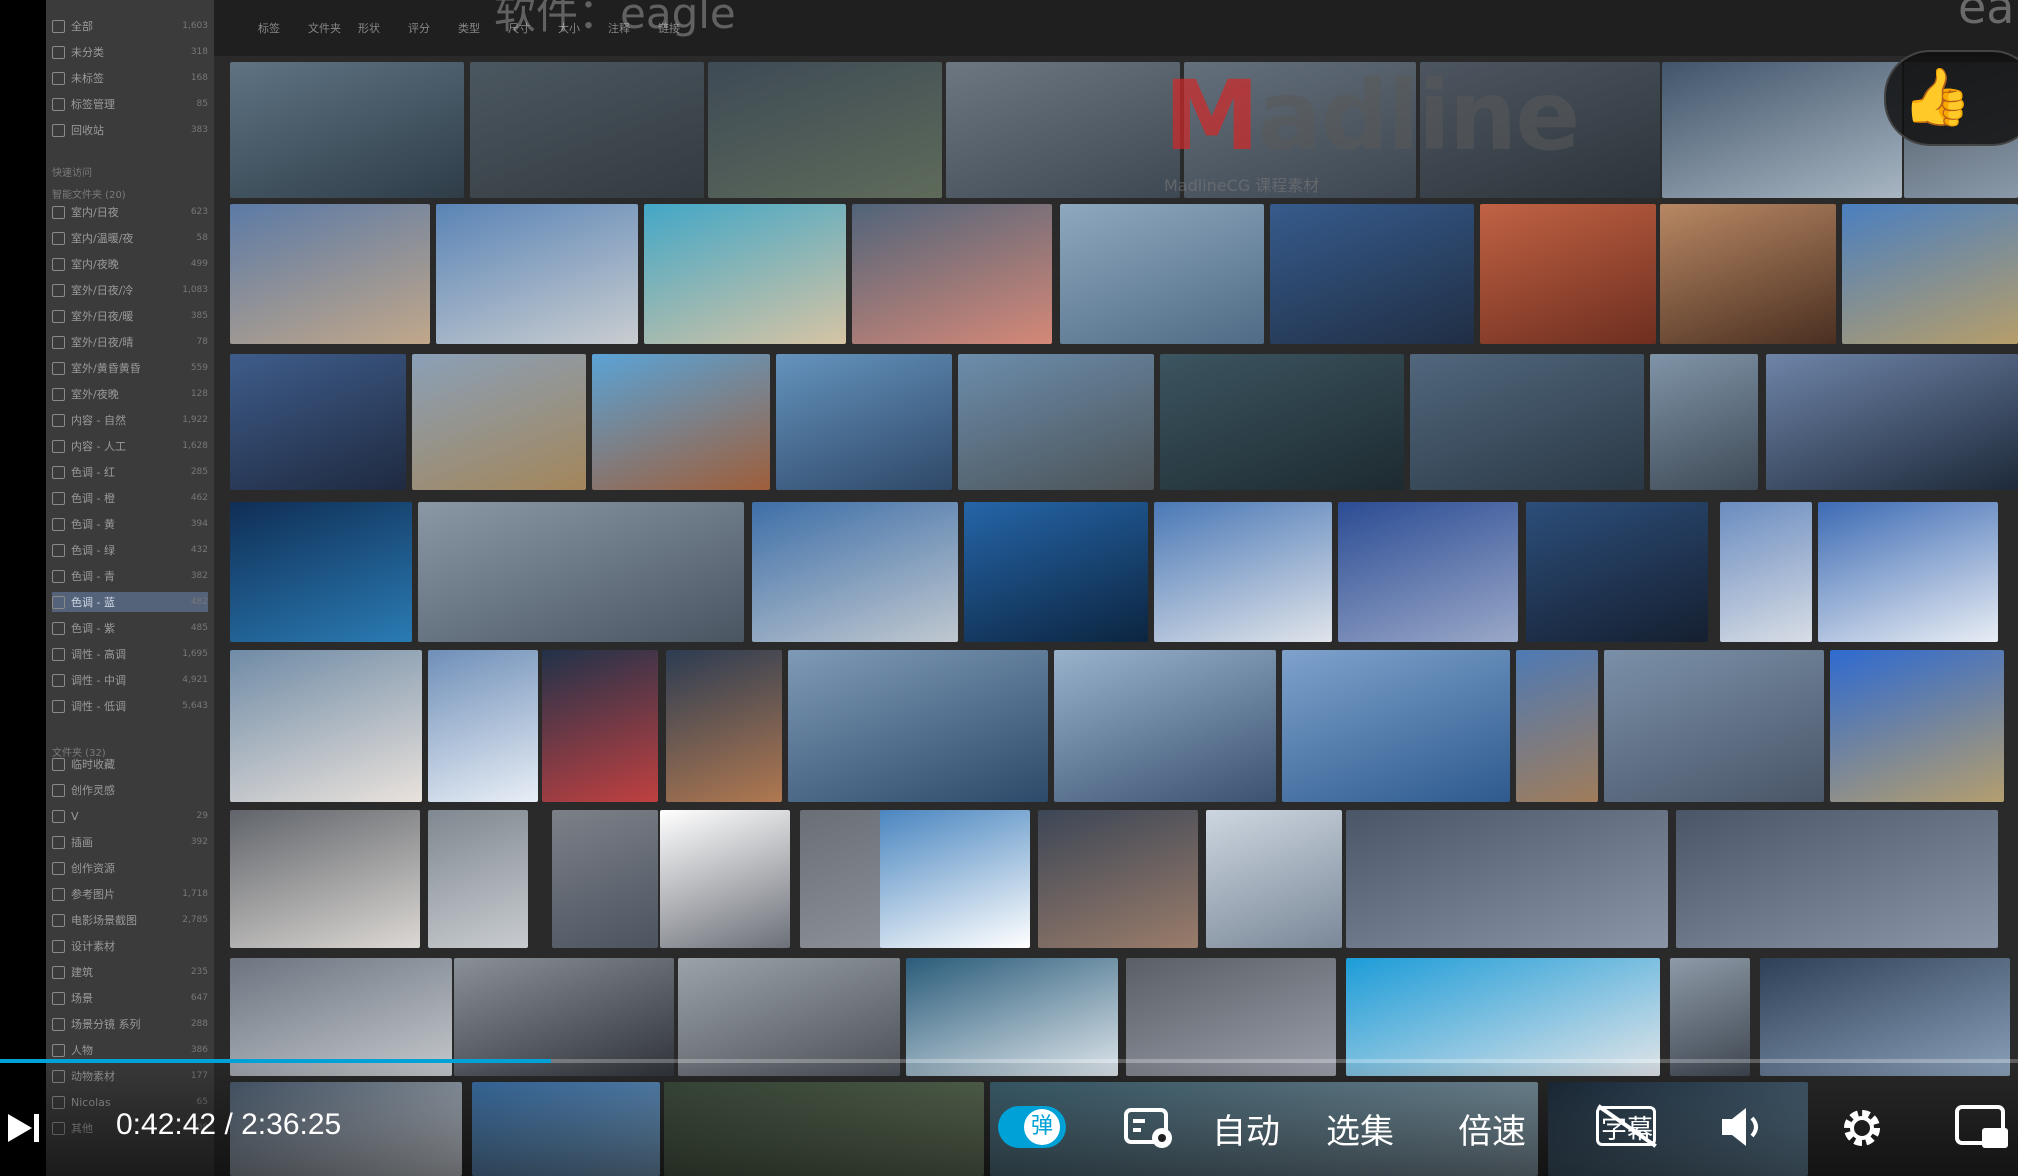  I want to click on sidebar-item: 色调 - 紫 485, so click(130, 628).